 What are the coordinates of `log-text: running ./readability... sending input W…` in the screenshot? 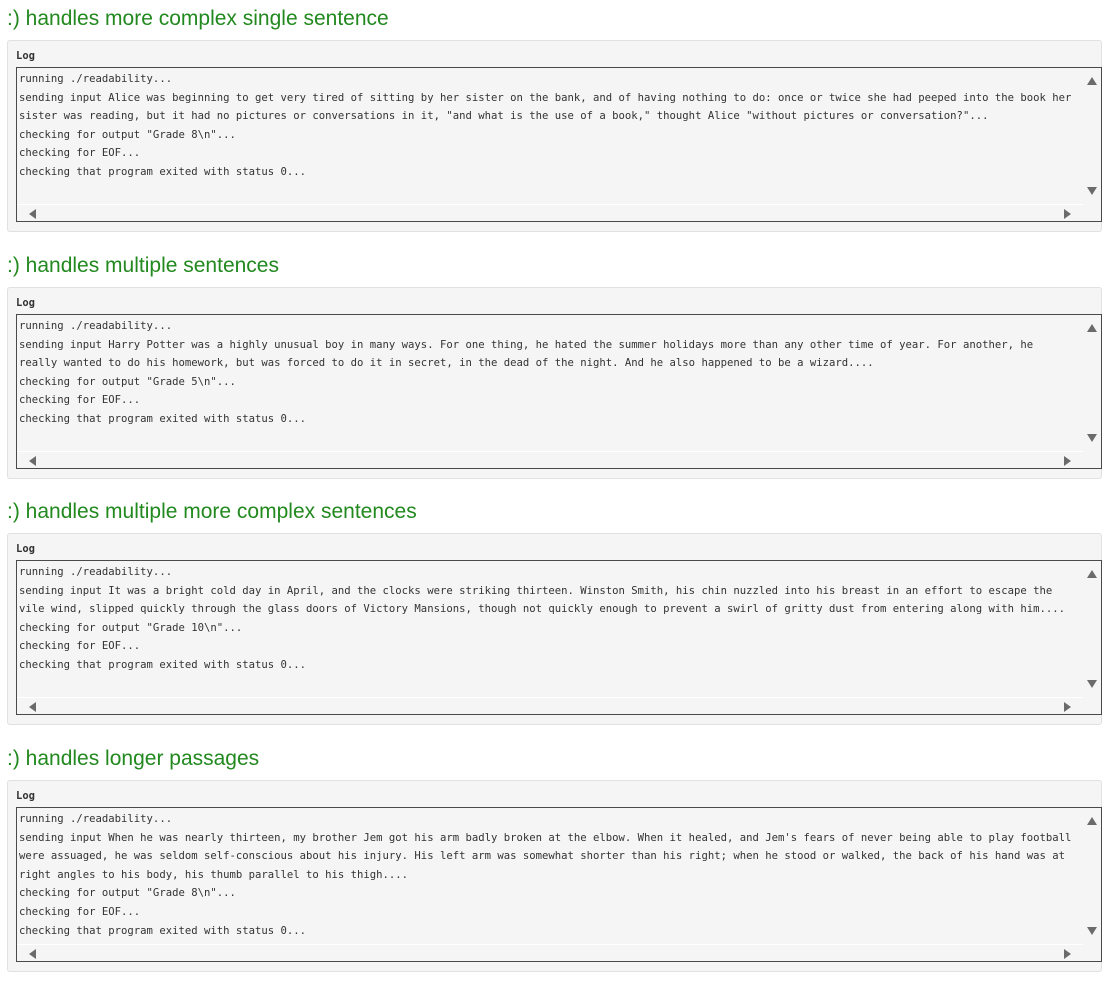 It's located at (548, 876).